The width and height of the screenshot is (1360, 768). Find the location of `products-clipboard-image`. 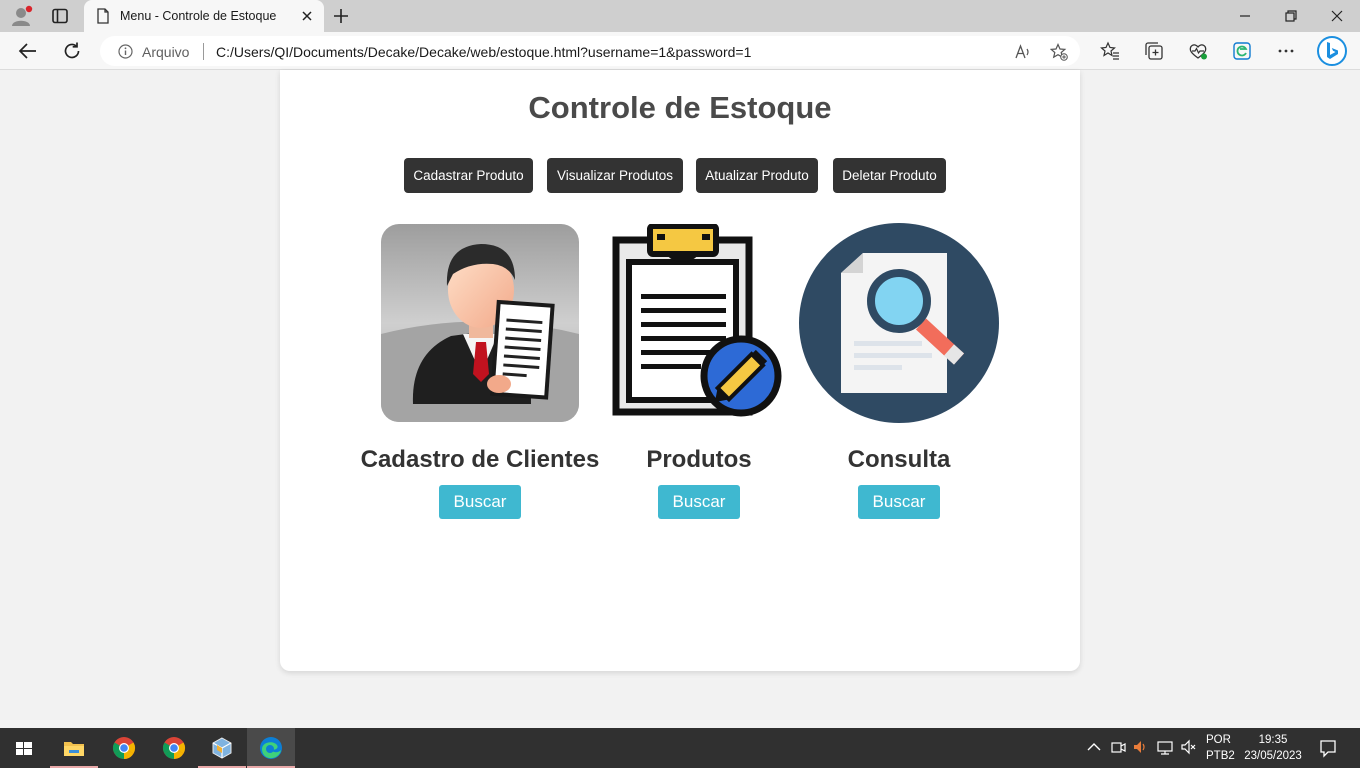

products-clipboard-image is located at coordinates (698, 321).